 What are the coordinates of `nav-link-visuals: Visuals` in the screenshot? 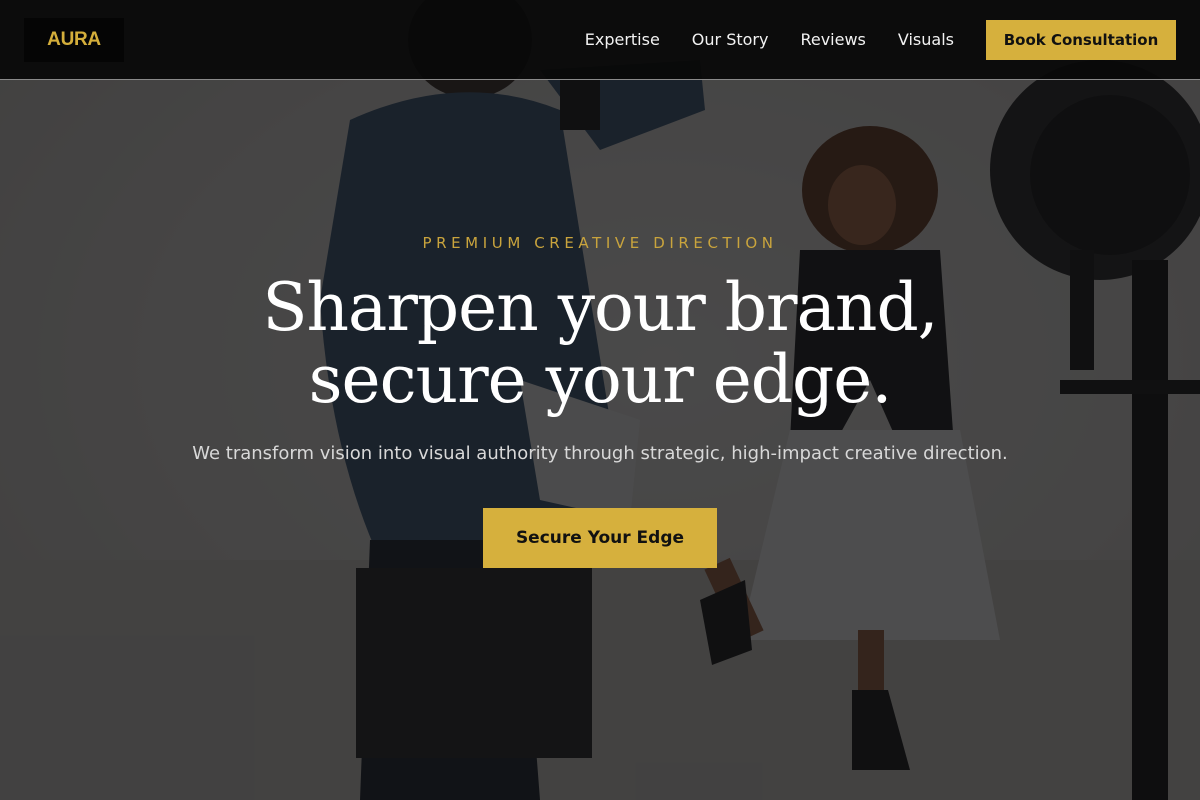 It's located at (926, 39).